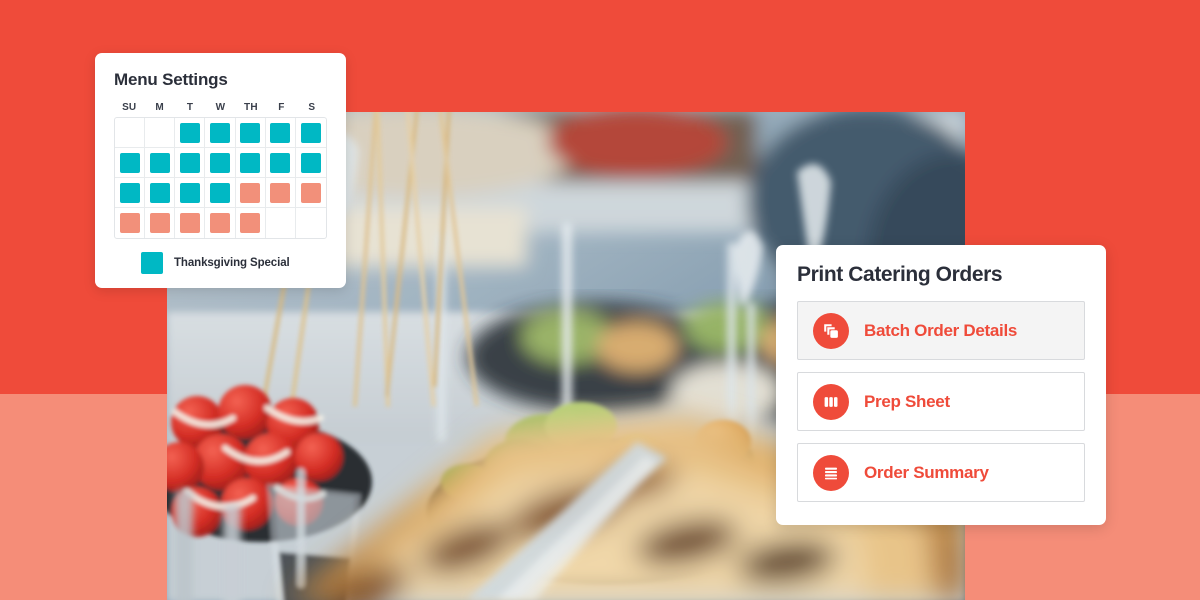  I want to click on print-card-title: Print Catering Orders, so click(900, 274).